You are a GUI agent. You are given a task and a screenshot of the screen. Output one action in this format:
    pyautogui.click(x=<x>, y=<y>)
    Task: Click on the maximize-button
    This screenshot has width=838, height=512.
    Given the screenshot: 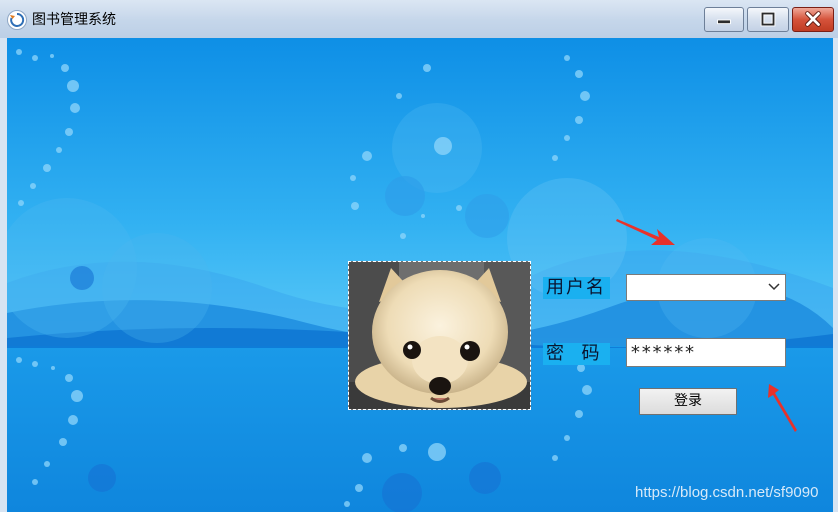 What is the action you would take?
    pyautogui.click(x=768, y=19)
    